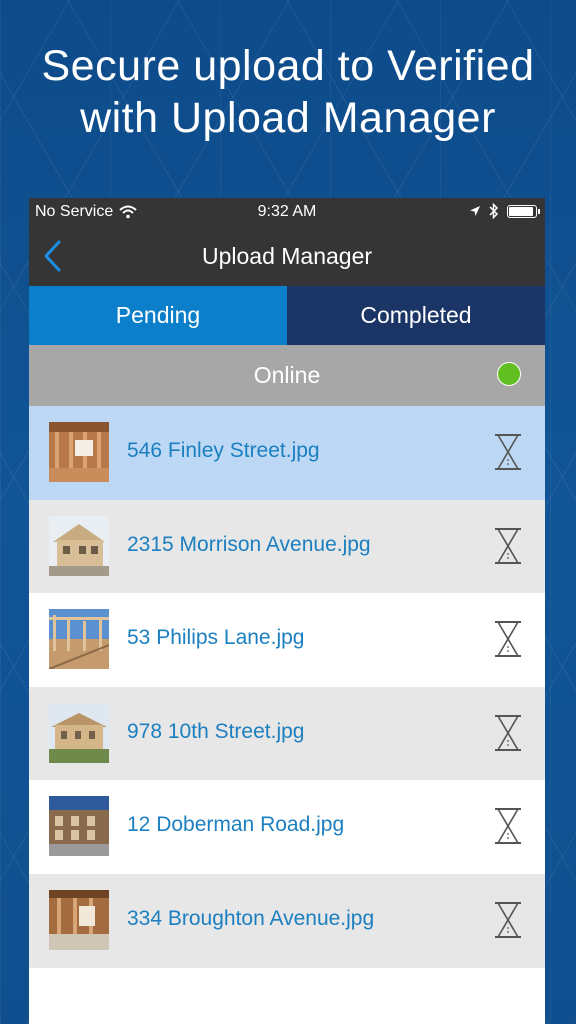 This screenshot has height=1024, width=576. I want to click on battery-icon, so click(523, 211).